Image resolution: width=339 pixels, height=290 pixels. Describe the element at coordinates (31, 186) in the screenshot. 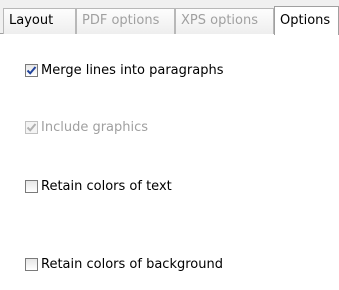

I see `retain-text-colors-checkbox-box` at that location.